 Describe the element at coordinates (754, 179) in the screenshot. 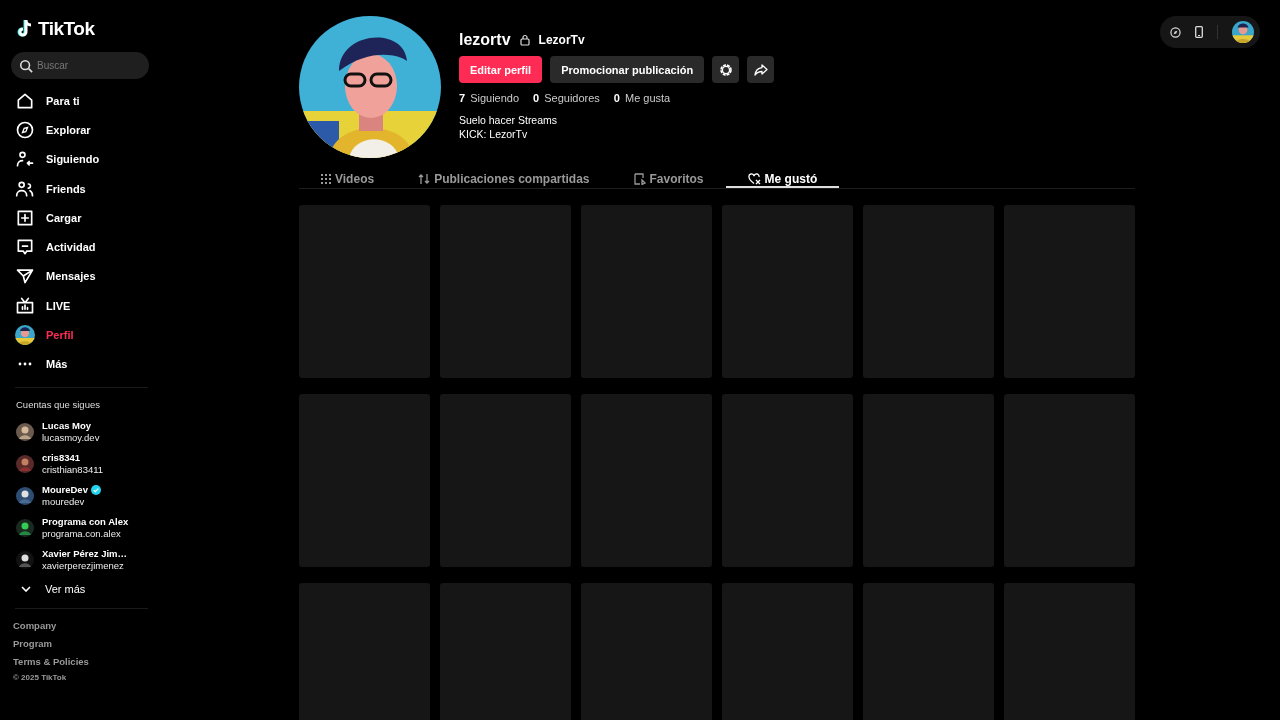

I see `heart-icon` at that location.